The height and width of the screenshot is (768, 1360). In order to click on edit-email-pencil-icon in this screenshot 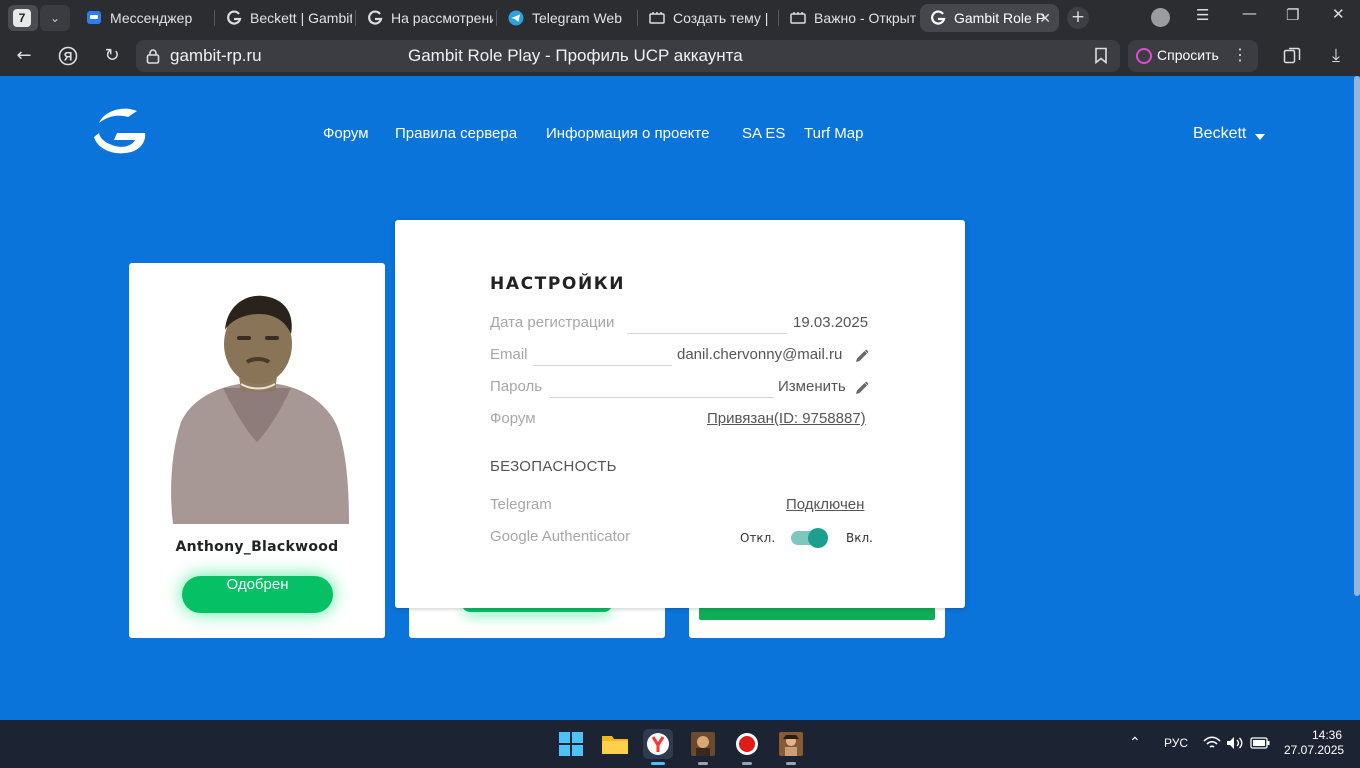, I will do `click(862, 356)`.